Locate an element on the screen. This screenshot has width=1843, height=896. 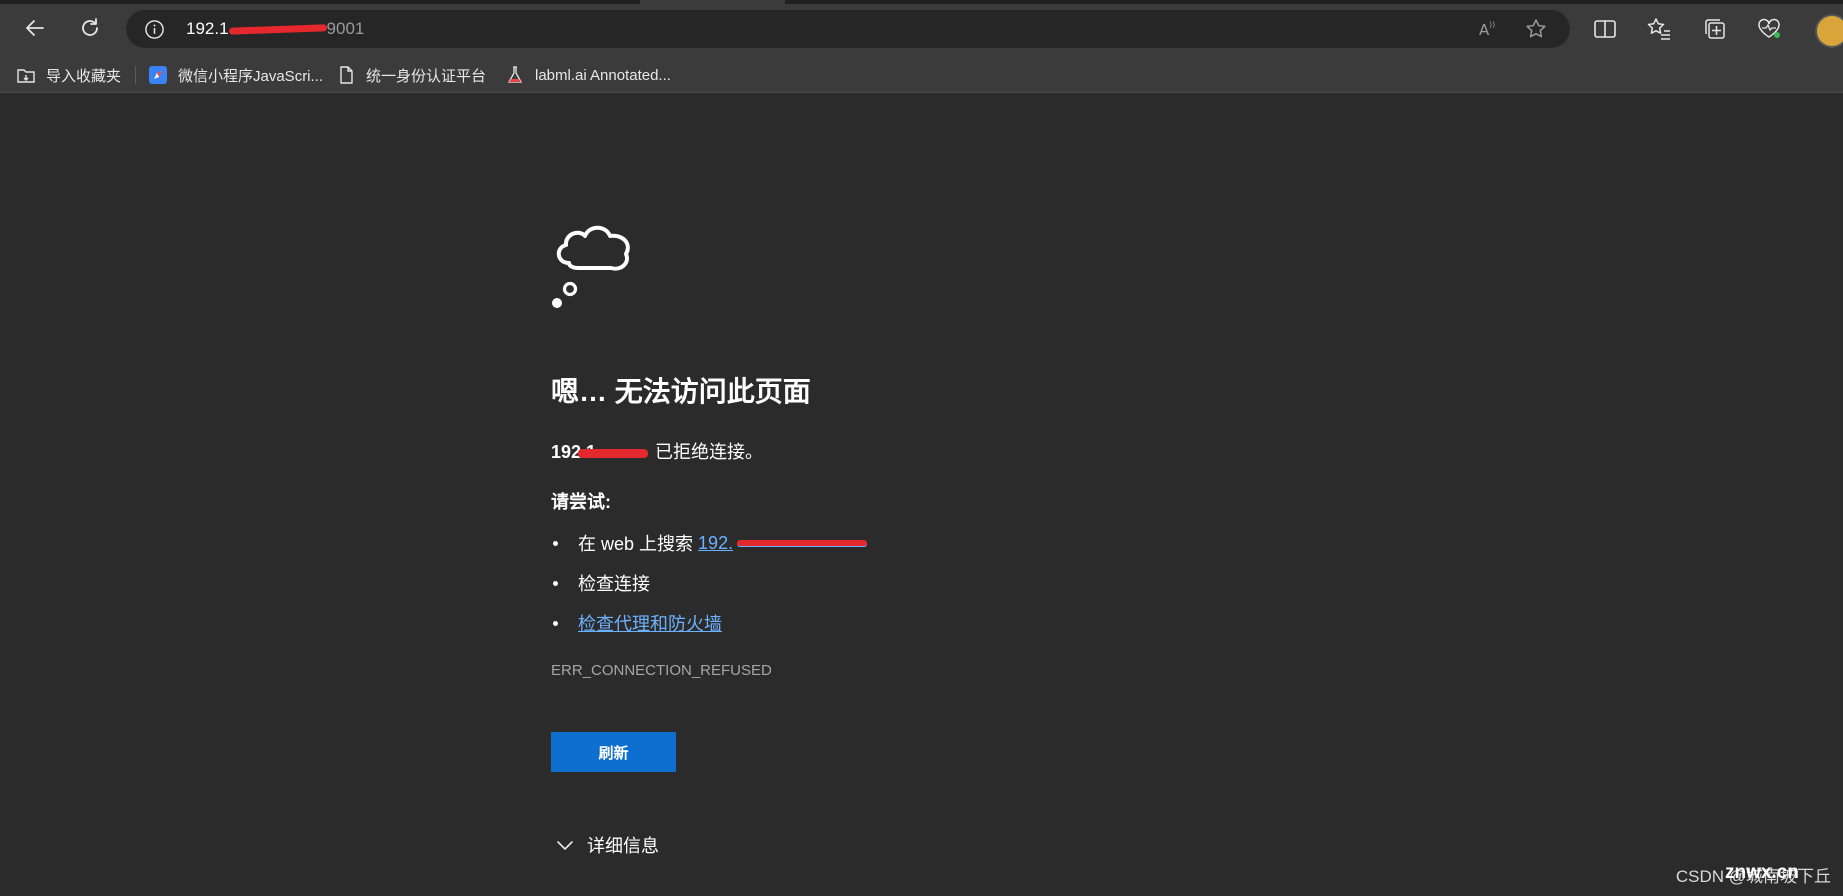
back-arrow-icon is located at coordinates (35, 28).